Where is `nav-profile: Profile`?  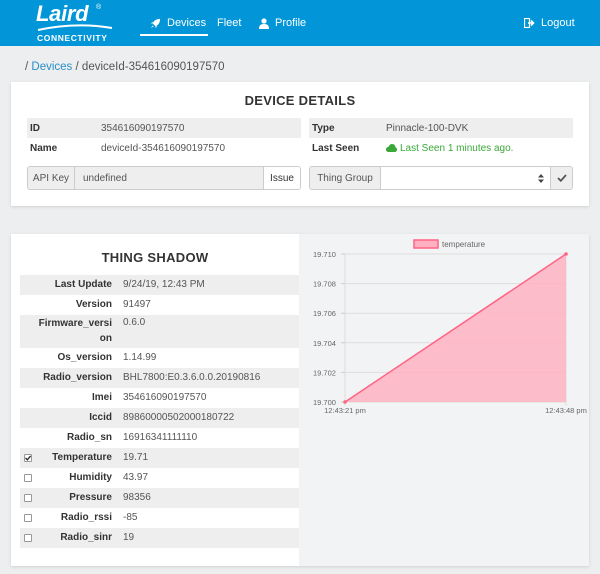
nav-profile: Profile is located at coordinates (282, 23).